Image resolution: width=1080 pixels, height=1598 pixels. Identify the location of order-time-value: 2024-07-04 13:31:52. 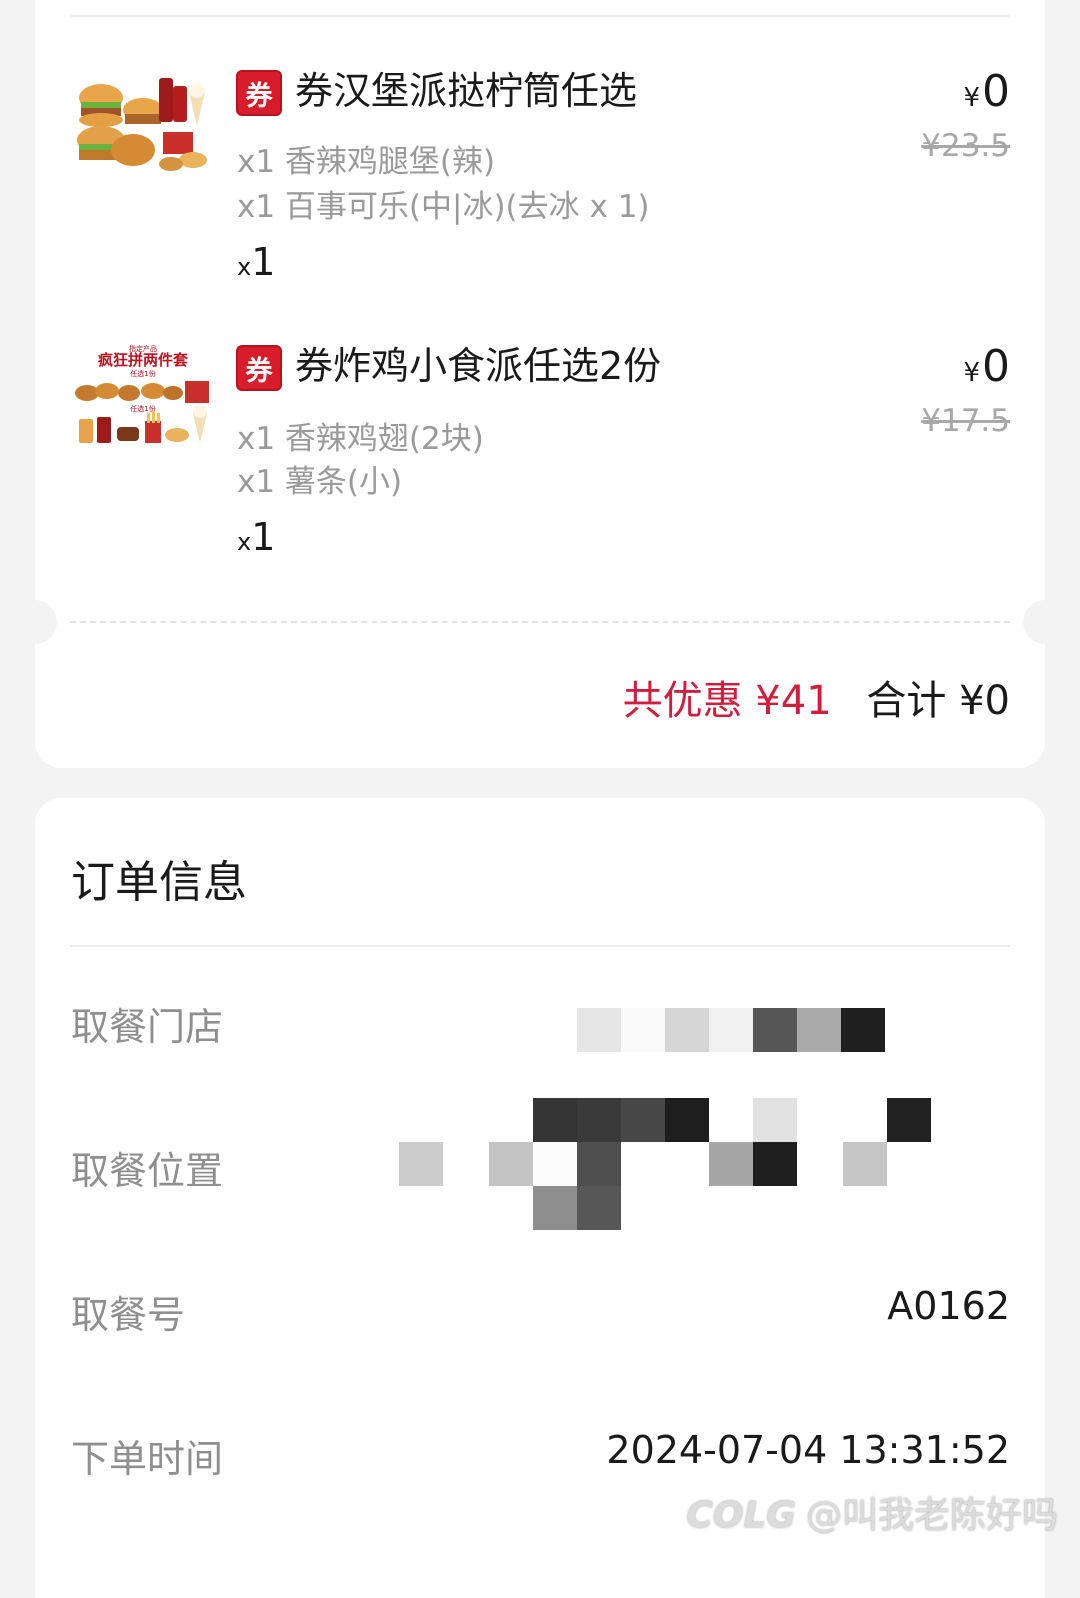
(808, 1450).